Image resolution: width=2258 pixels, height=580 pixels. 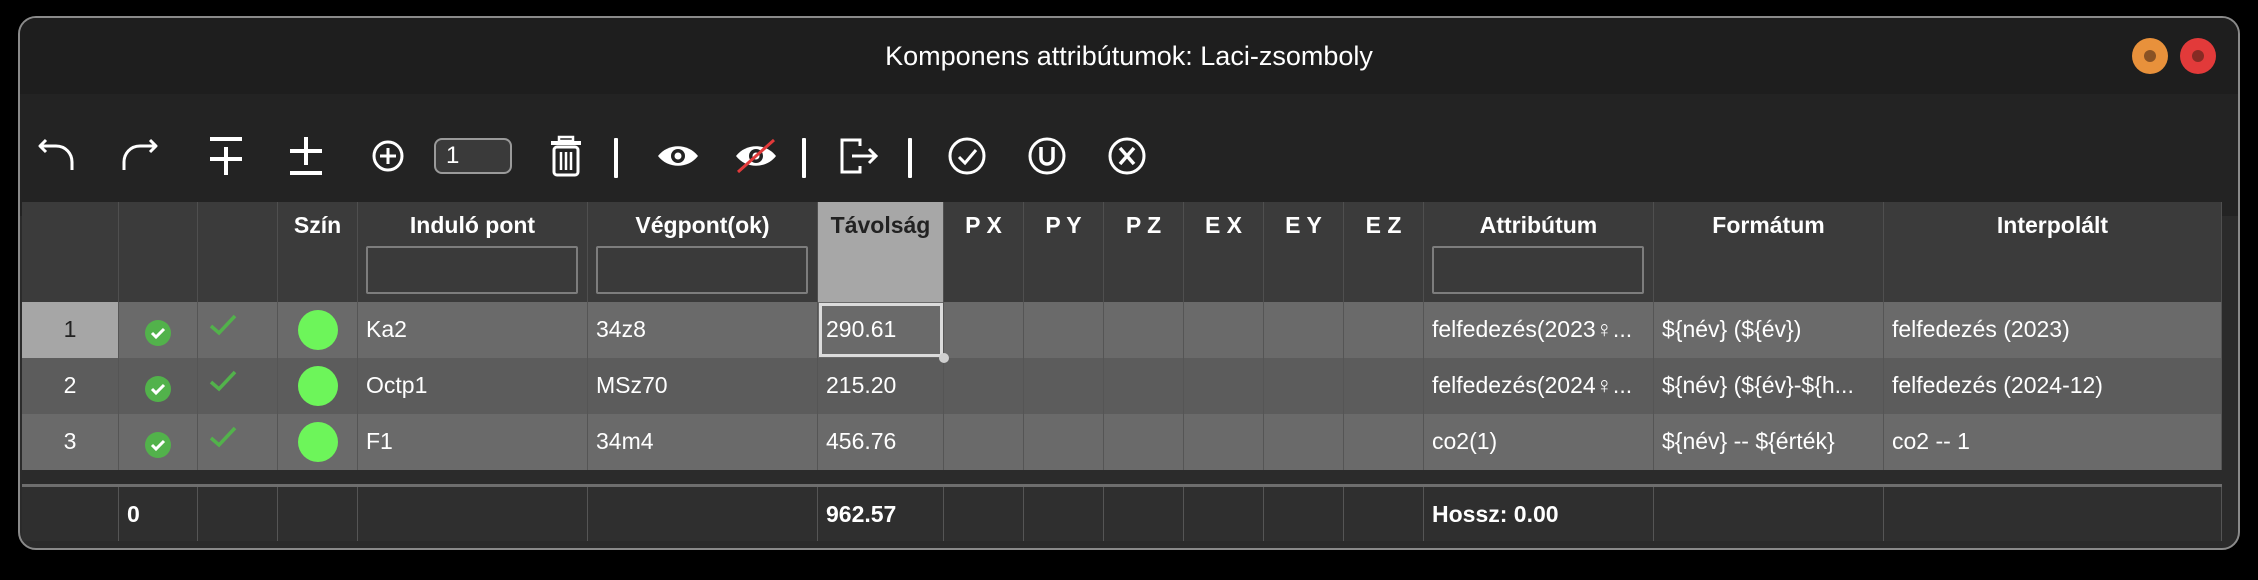 What do you see at coordinates (881, 386) in the screenshot?
I see `cell-tavolsag: 215.20` at bounding box center [881, 386].